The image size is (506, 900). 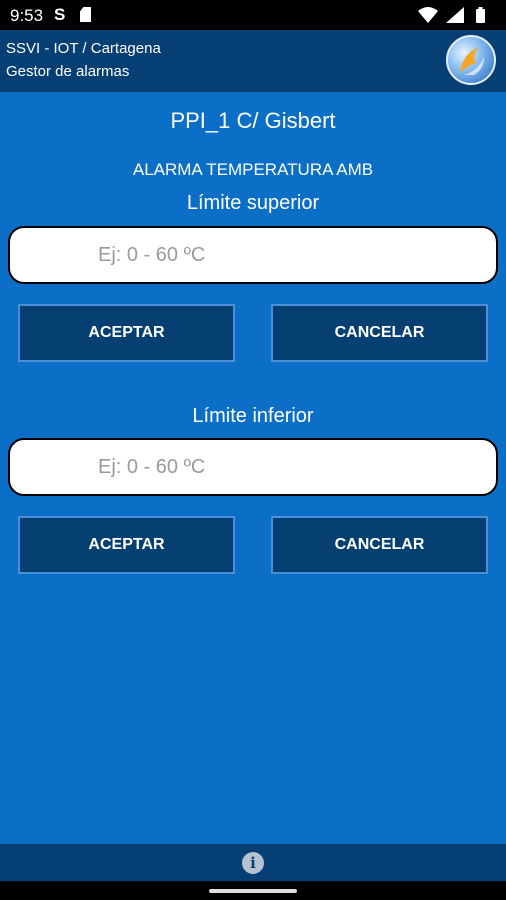 I want to click on upper-limit-input, so click(x=288, y=255).